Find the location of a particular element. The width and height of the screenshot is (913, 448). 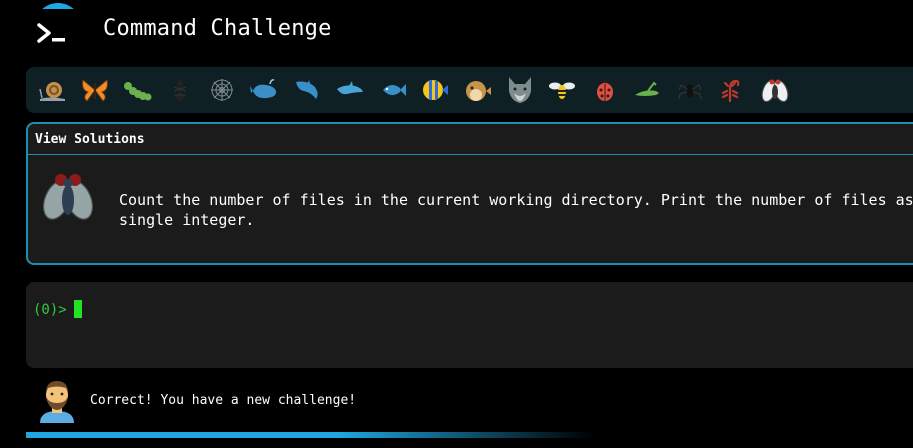

terminal-logo-icon is located at coordinates (51, 33).